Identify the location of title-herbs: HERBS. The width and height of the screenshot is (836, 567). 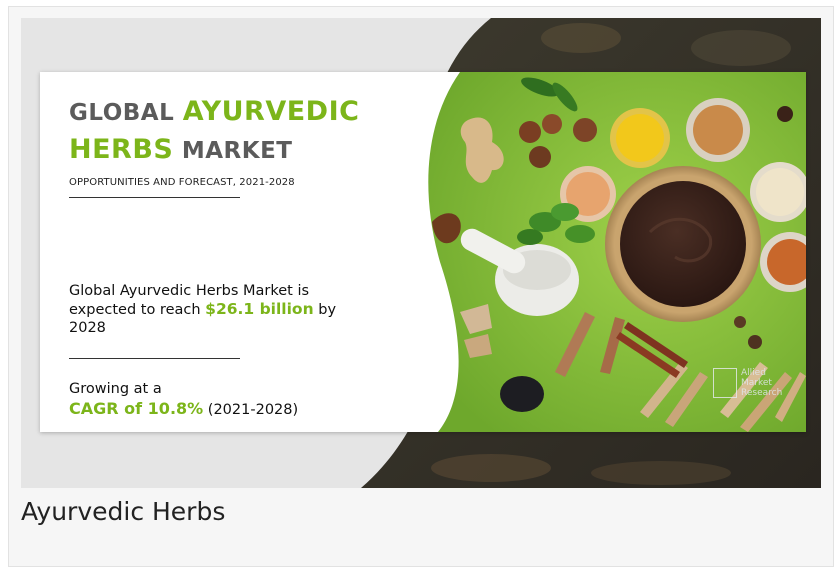
(121, 149).